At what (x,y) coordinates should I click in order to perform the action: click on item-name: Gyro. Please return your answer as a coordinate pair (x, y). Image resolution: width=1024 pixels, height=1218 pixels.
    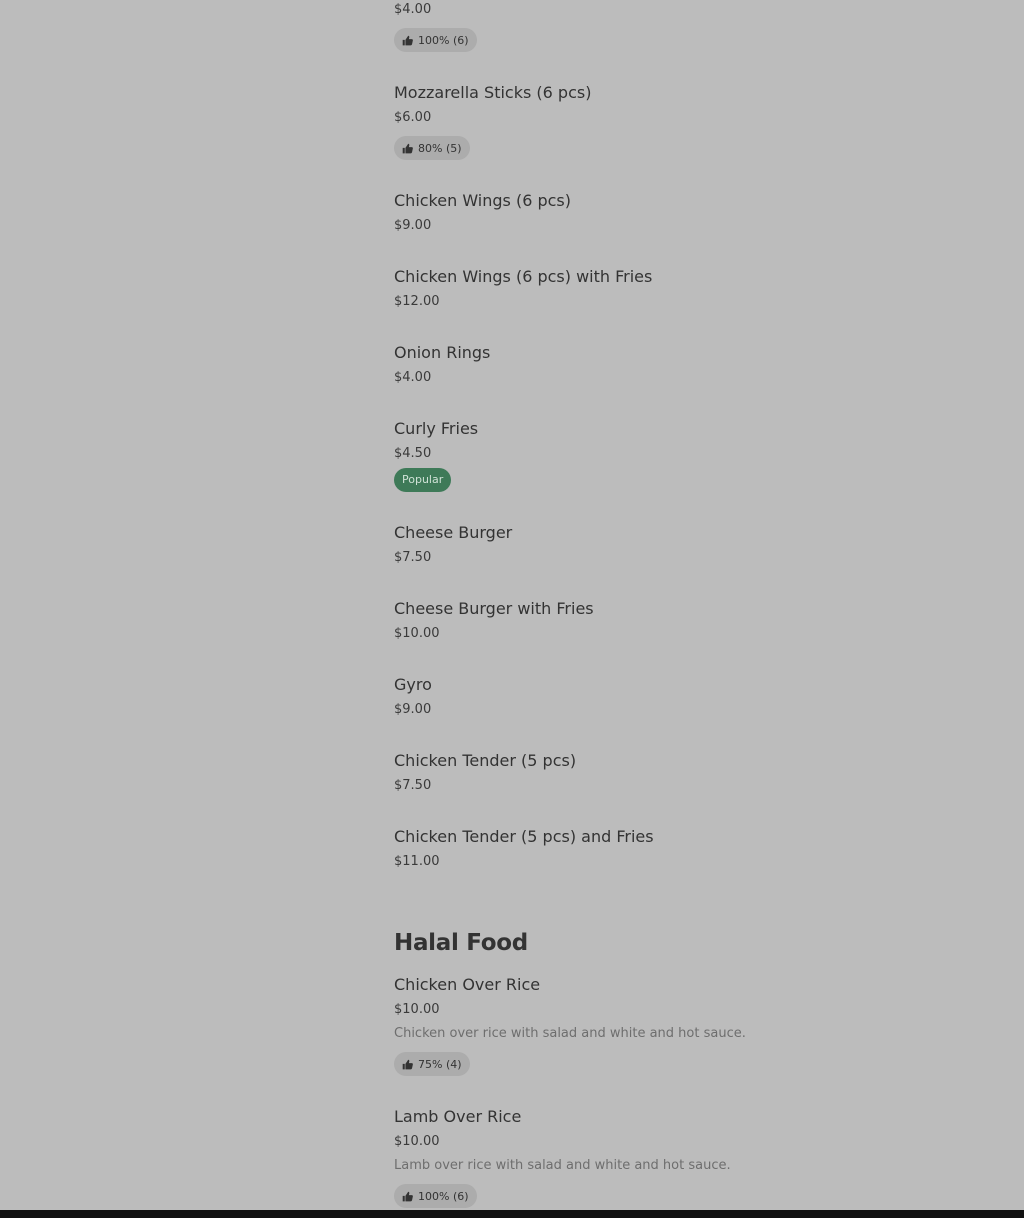
    Looking at the image, I should click on (413, 684).